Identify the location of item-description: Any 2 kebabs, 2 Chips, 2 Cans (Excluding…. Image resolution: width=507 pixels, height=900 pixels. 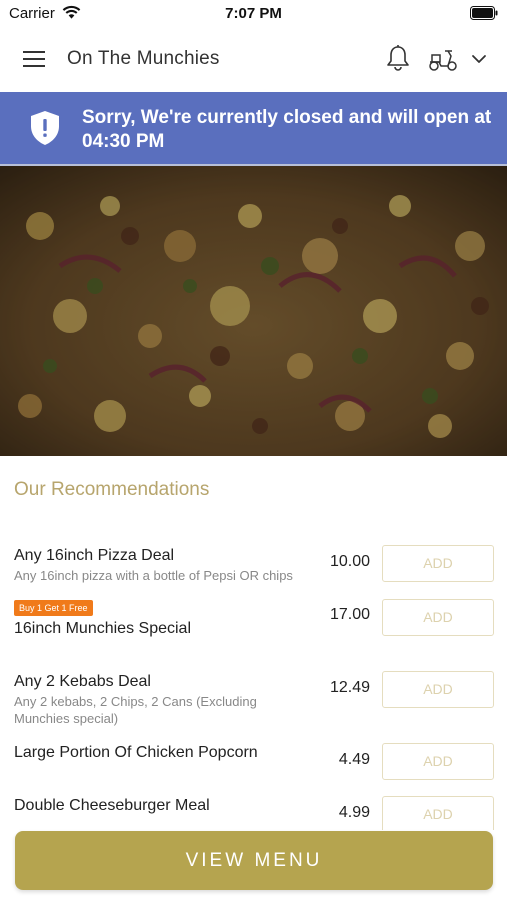
(135, 710).